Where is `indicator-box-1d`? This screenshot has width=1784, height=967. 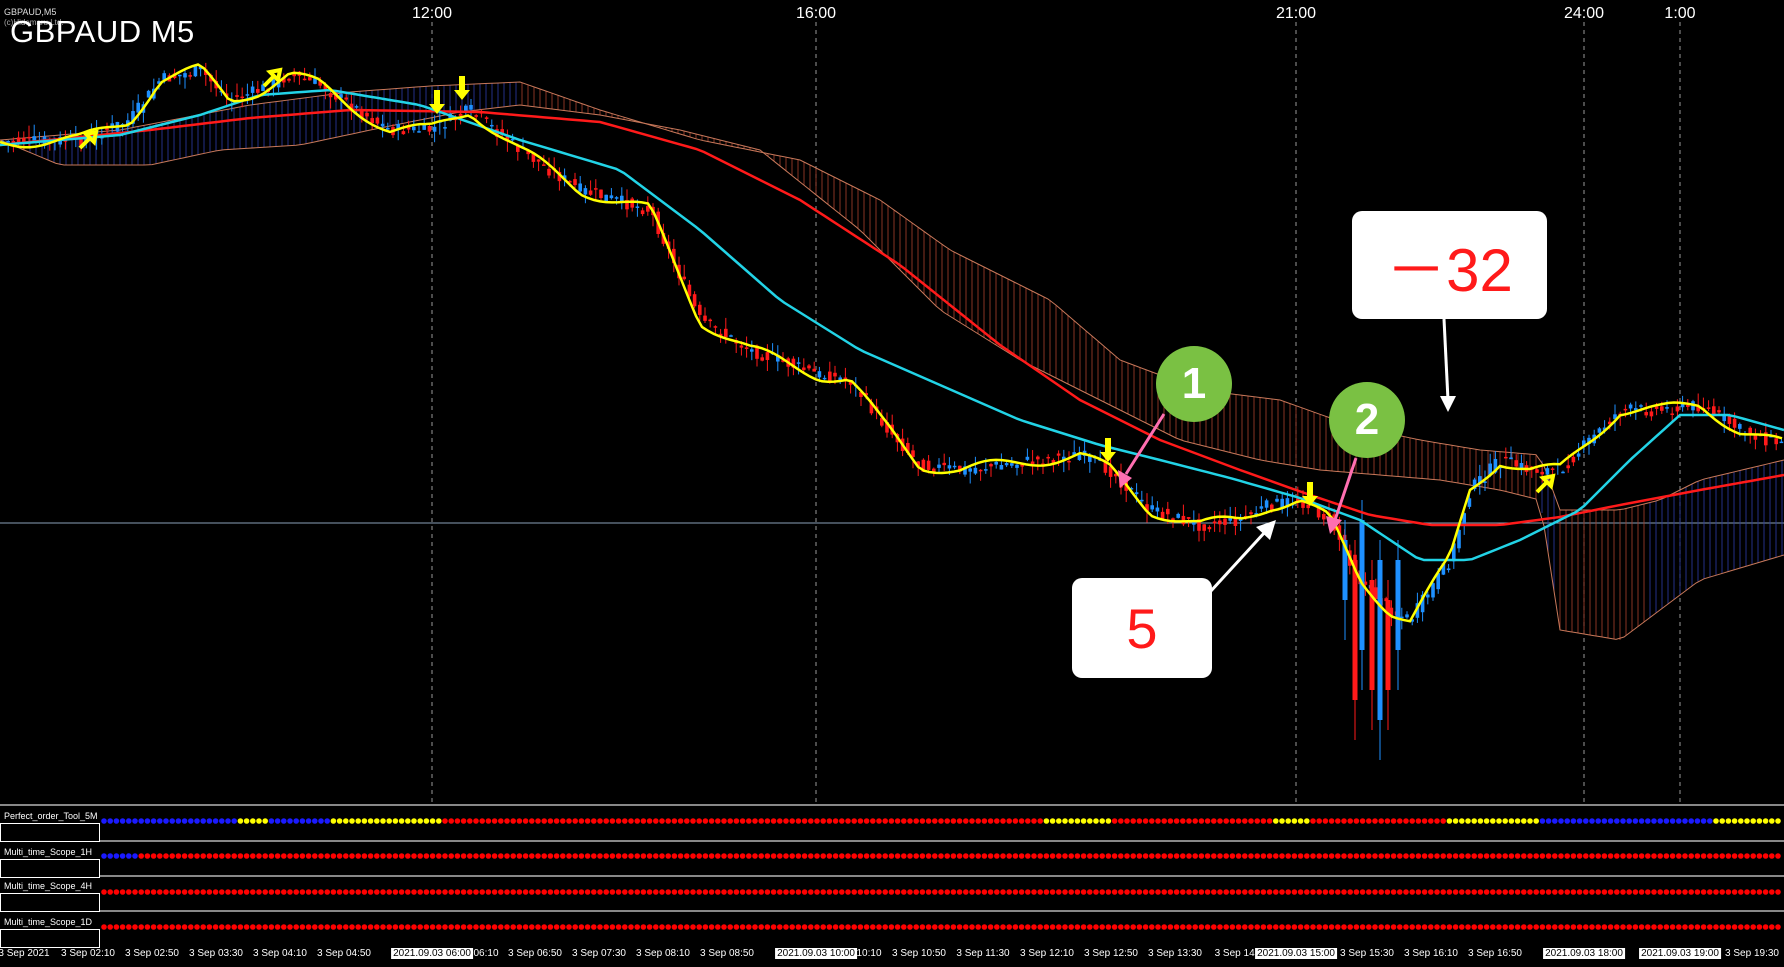 indicator-box-1d is located at coordinates (50, 938).